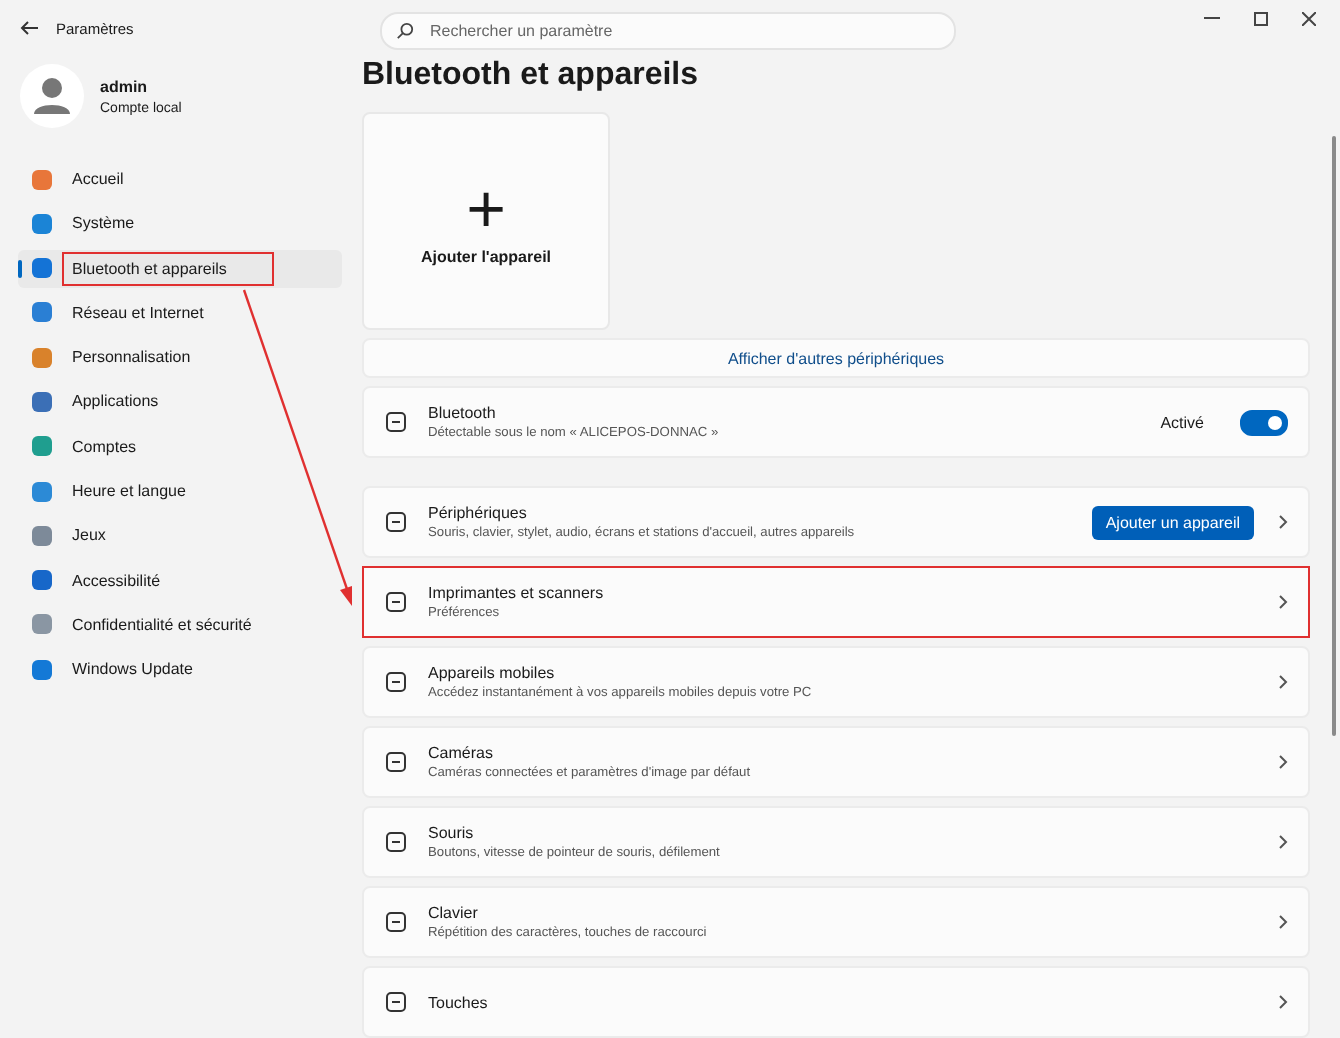 The image size is (1340, 1038). What do you see at coordinates (52, 96) in the screenshot?
I see `avatar-icon` at bounding box center [52, 96].